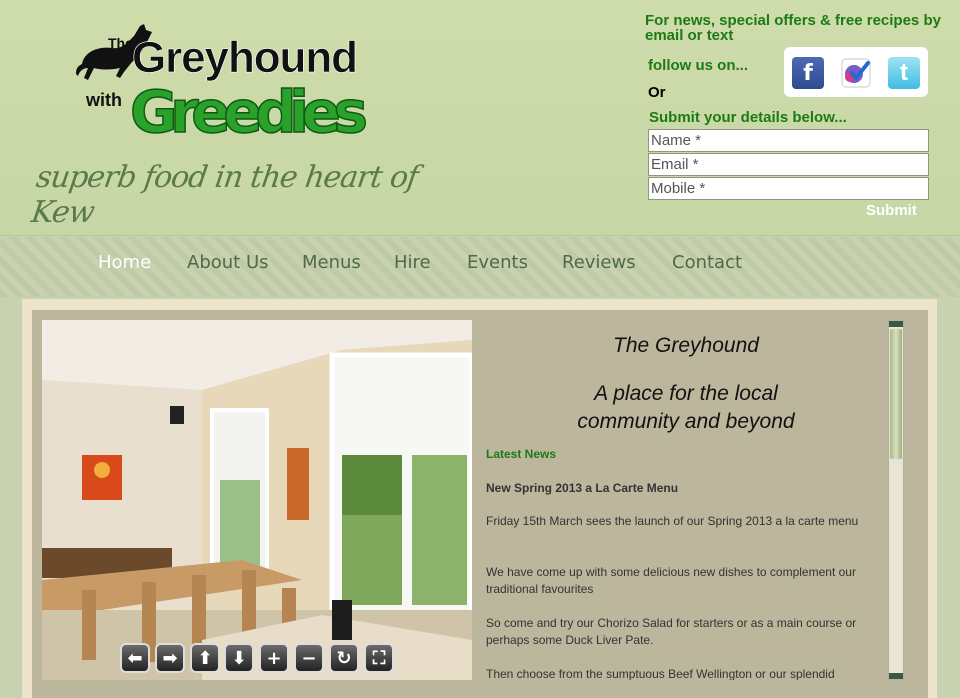 The image size is (960, 698). I want to click on pan-down-glyph: ⬇, so click(239, 658).